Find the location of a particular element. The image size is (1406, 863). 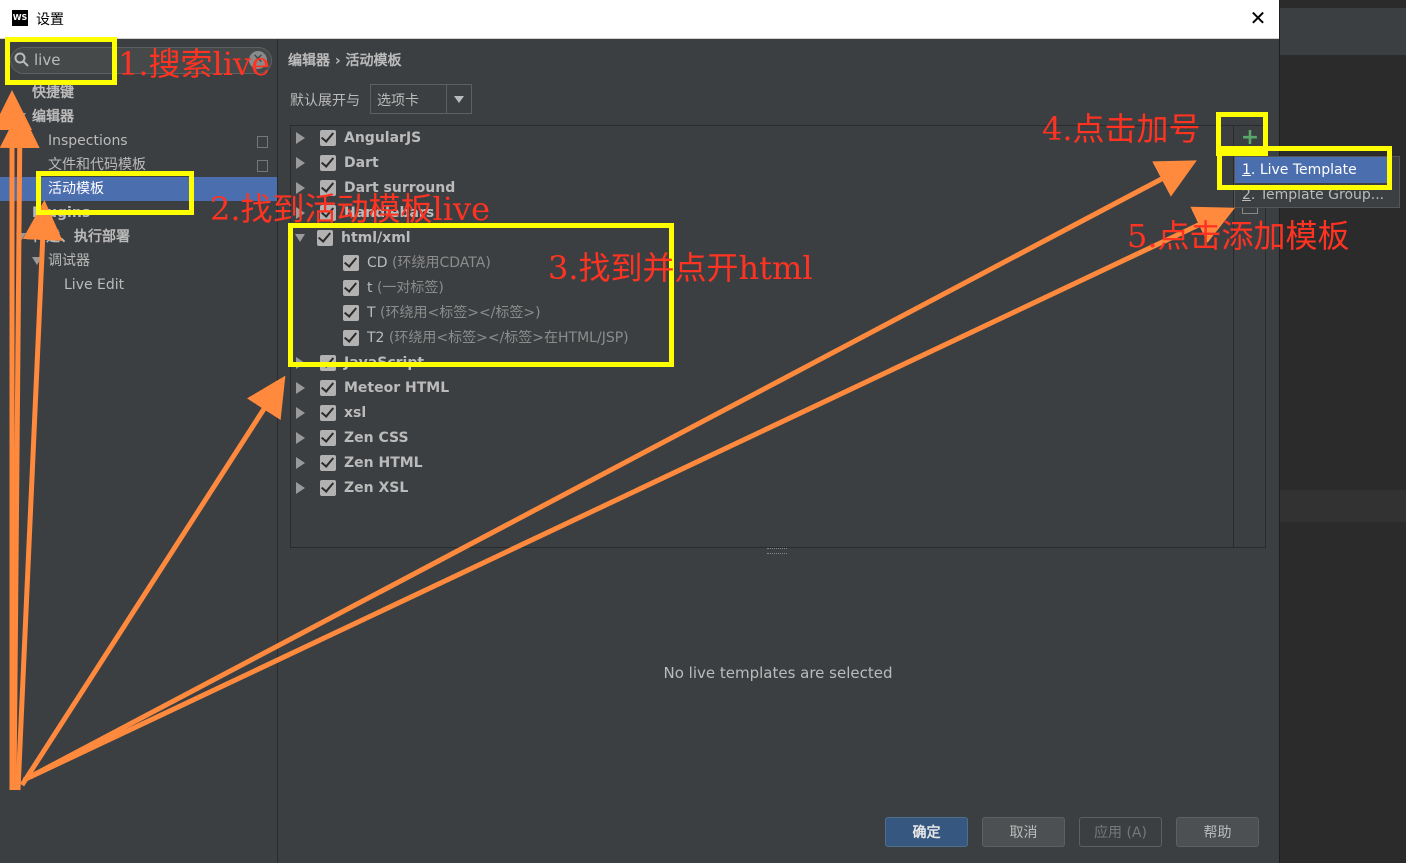

highlight-search is located at coordinates (61, 61).